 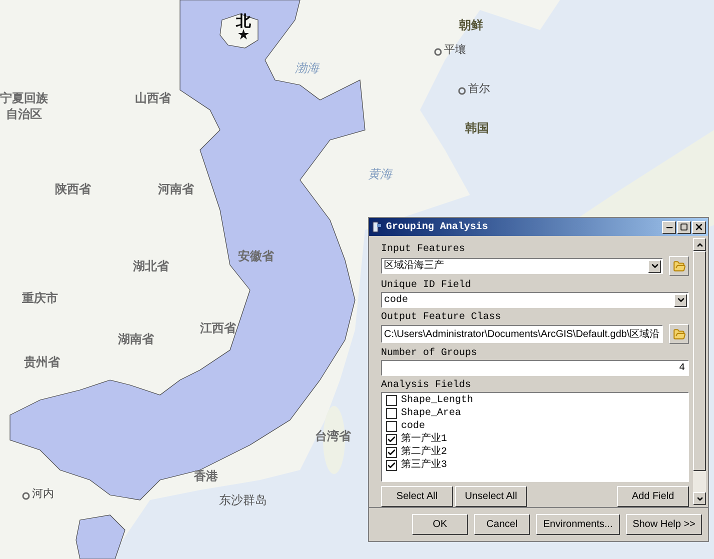 I want to click on map-label: 台湾省, so click(x=333, y=436).